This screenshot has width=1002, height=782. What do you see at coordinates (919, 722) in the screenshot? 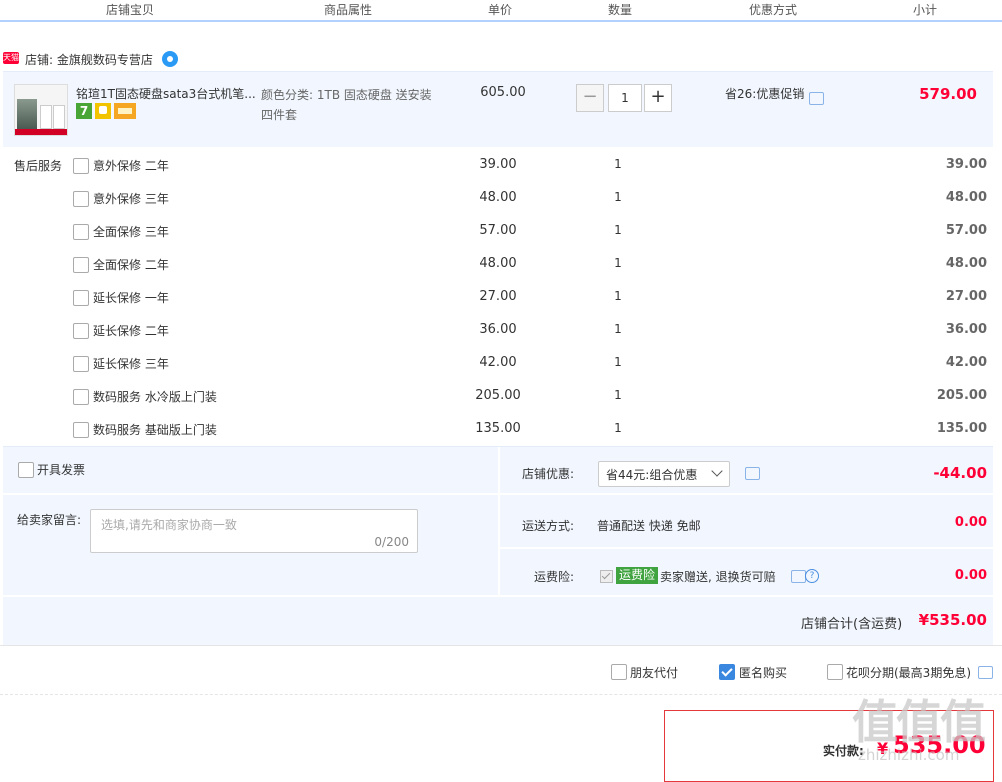
I see `watermark-logo: 值值值` at bounding box center [919, 722].